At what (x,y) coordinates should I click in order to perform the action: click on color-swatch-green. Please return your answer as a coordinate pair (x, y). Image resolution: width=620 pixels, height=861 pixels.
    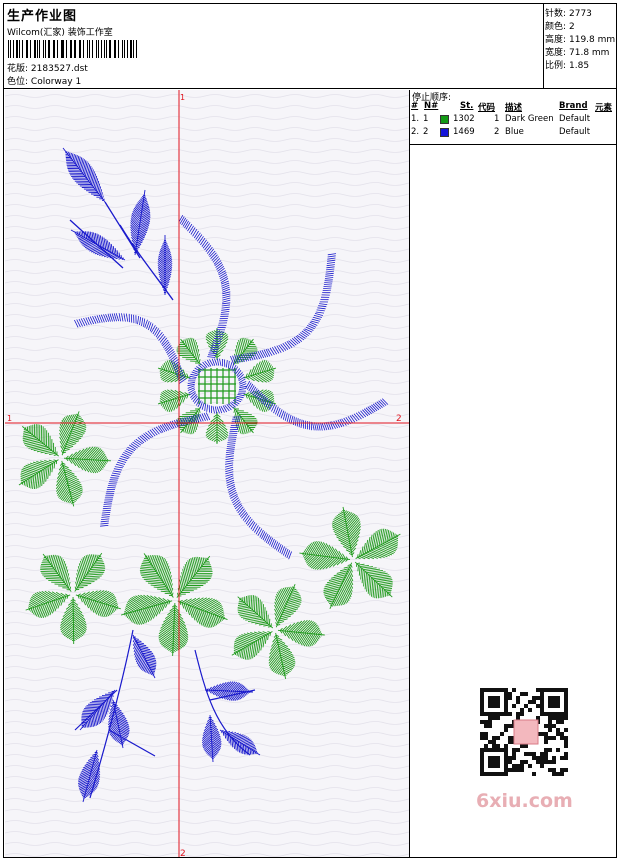
    Looking at the image, I should click on (444, 119).